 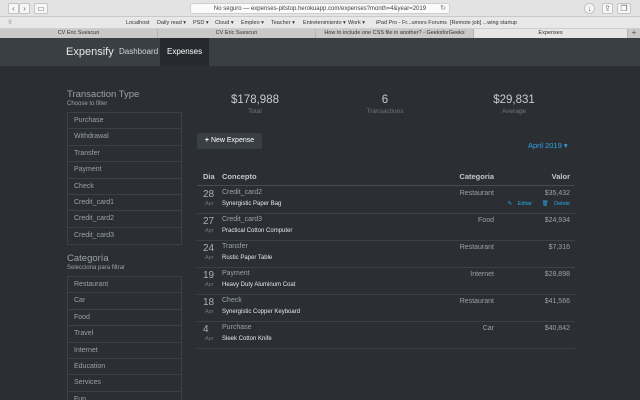 What do you see at coordinates (90, 52) in the screenshot?
I see `brand-logo: Expensify` at bounding box center [90, 52].